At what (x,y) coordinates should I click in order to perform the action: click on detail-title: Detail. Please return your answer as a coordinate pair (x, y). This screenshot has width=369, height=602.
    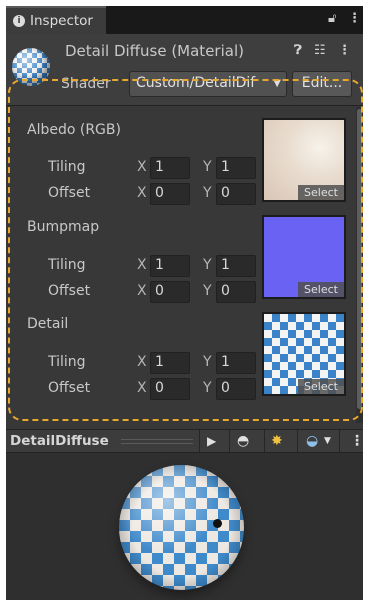
    Looking at the image, I should click on (48, 324).